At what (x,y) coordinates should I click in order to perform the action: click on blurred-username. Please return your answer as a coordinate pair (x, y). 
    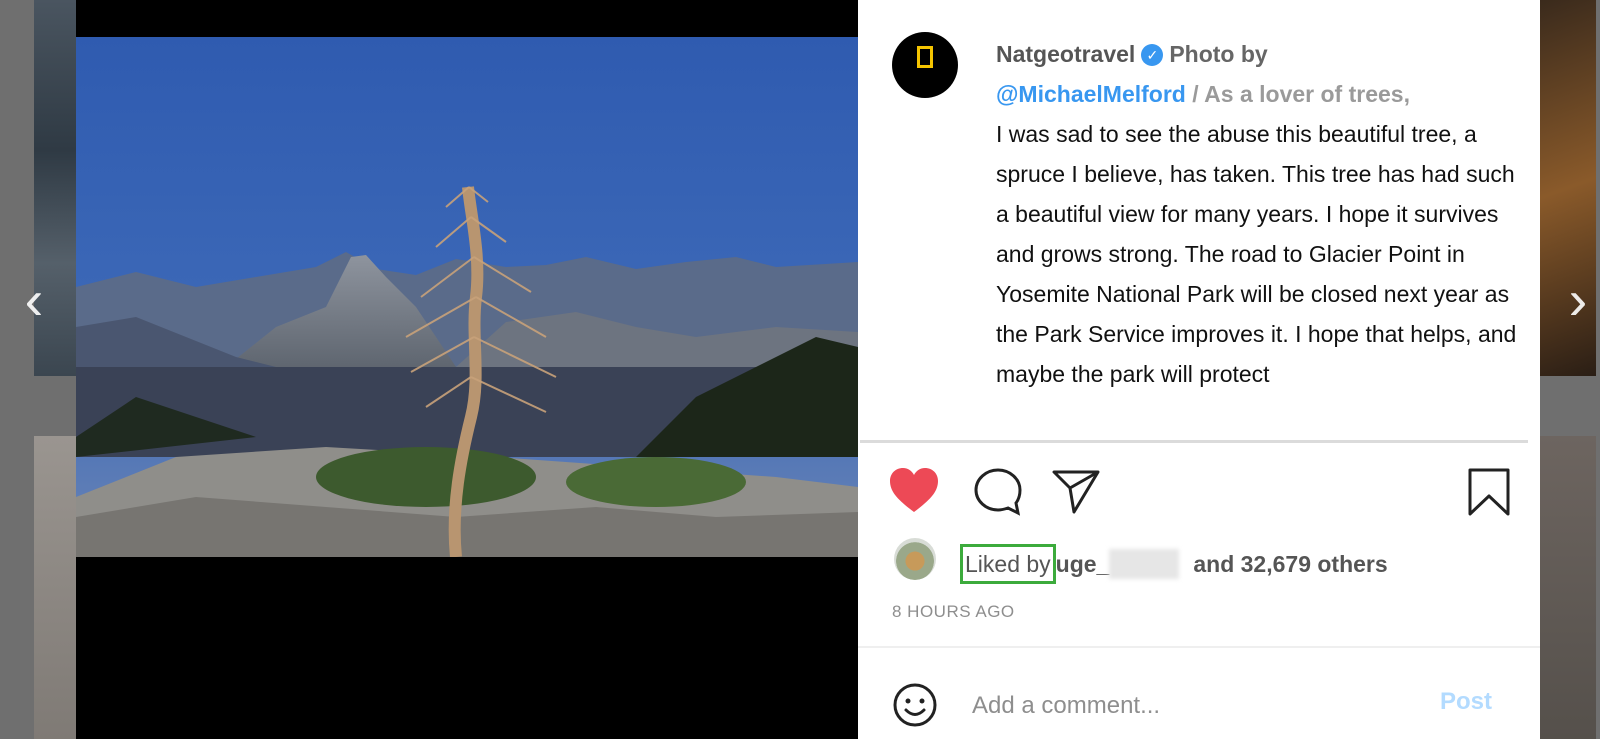
    Looking at the image, I should click on (1144, 564).